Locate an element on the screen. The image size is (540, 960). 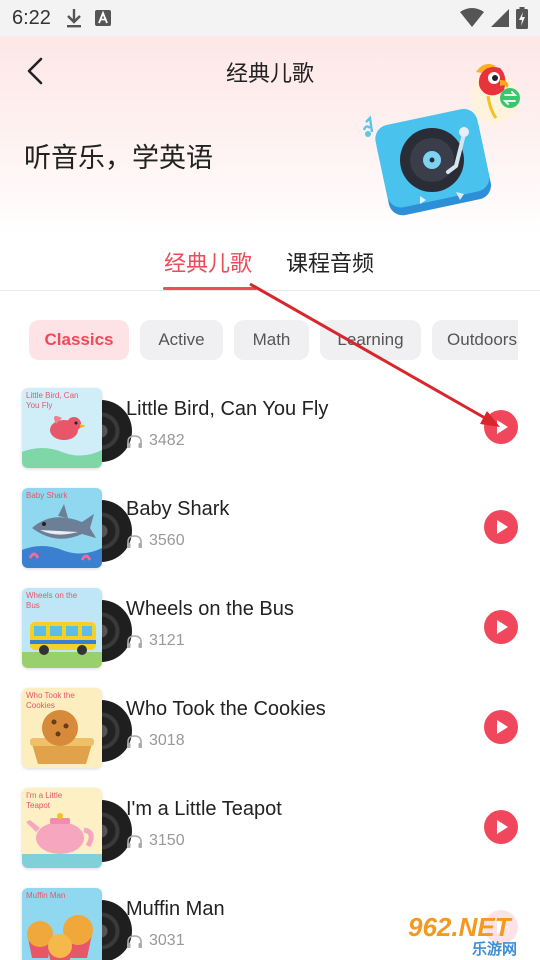
song-title: Baby Shark is located at coordinates (178, 509).